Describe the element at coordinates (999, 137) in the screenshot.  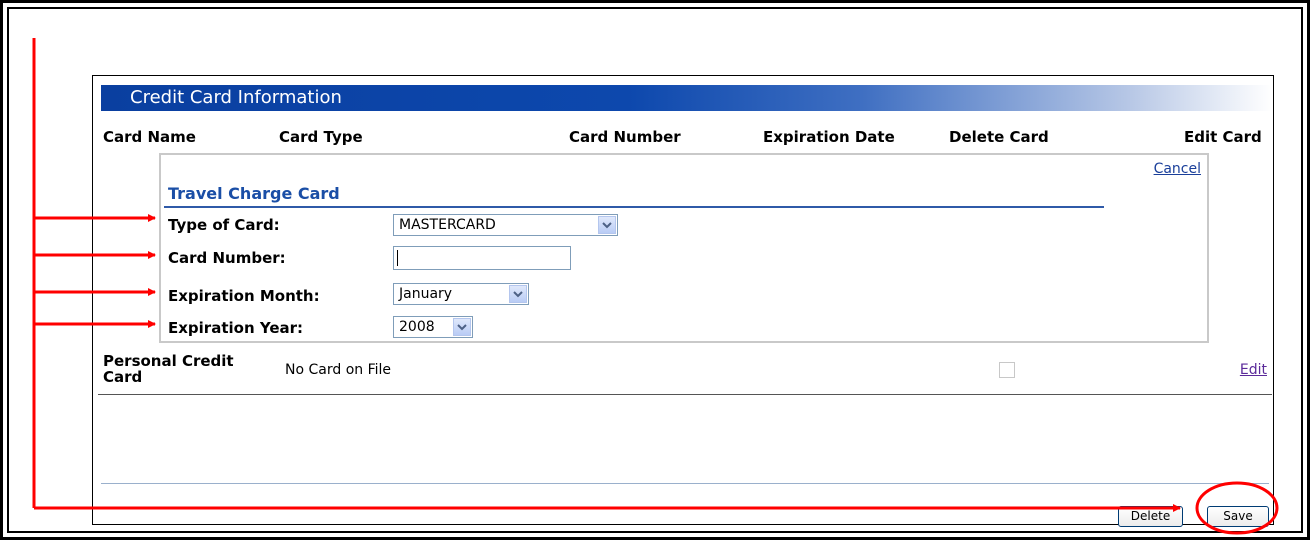
I see `column-header-delete-card: Delete Card` at that location.